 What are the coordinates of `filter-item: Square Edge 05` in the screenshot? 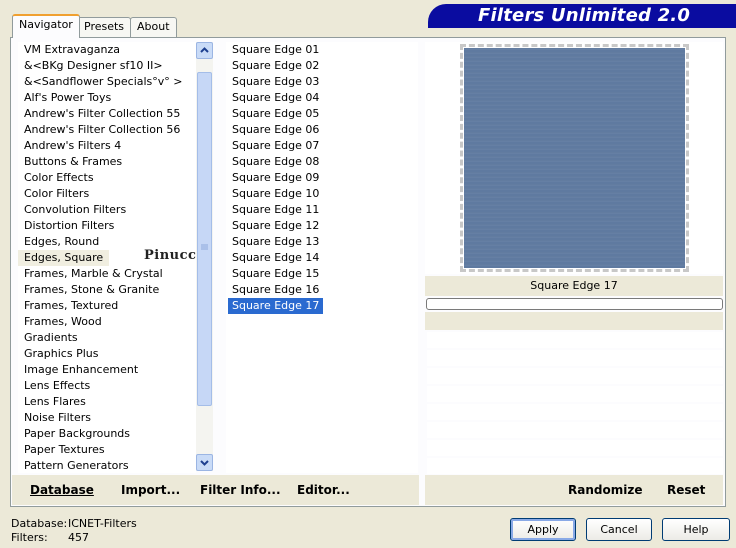 It's located at (322, 114).